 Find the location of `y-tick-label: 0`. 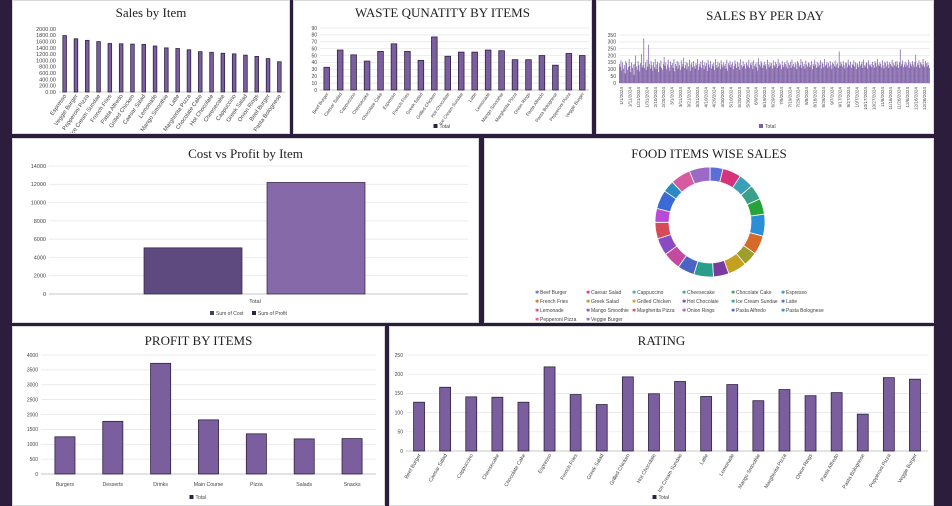

y-tick-label: 0 is located at coordinates (44, 295).